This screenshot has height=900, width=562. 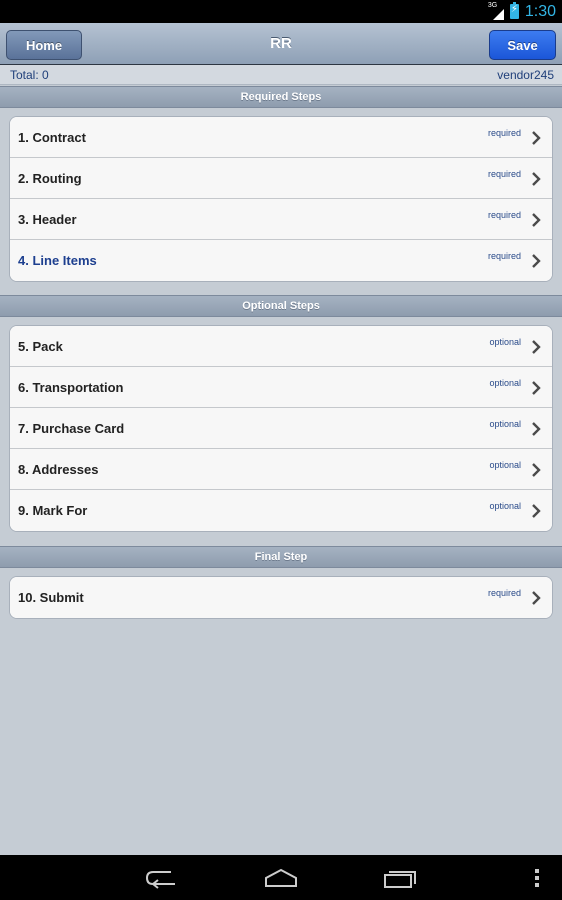 I want to click on list-item-contract: 1. Contract required, so click(x=281, y=137).